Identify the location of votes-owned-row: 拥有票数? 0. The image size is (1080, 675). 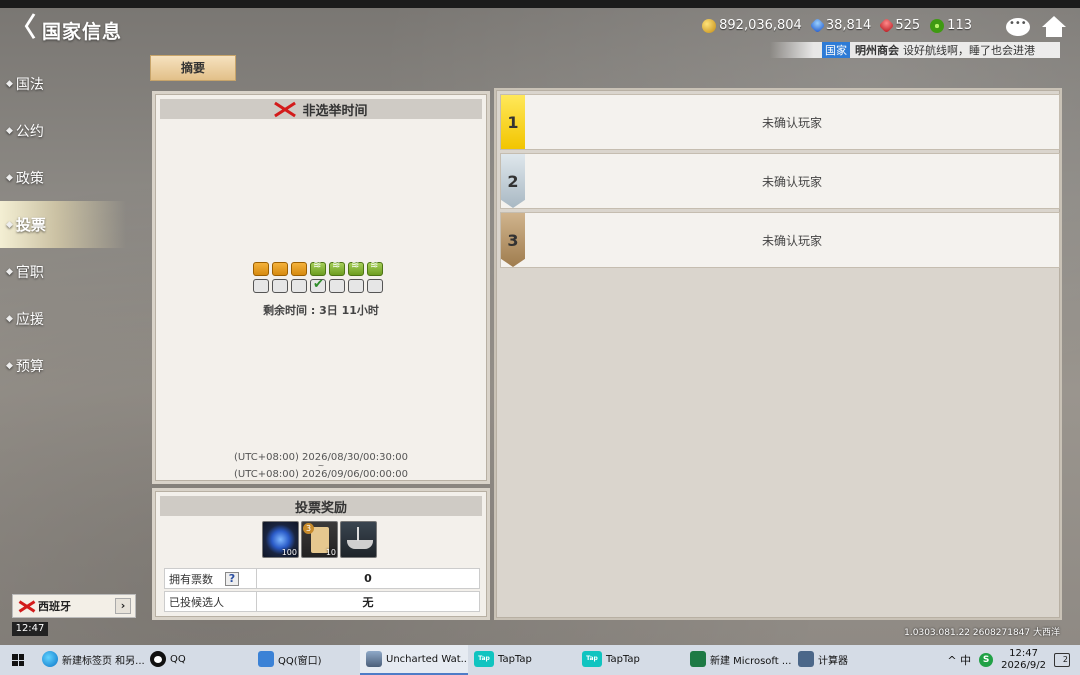
(322, 578).